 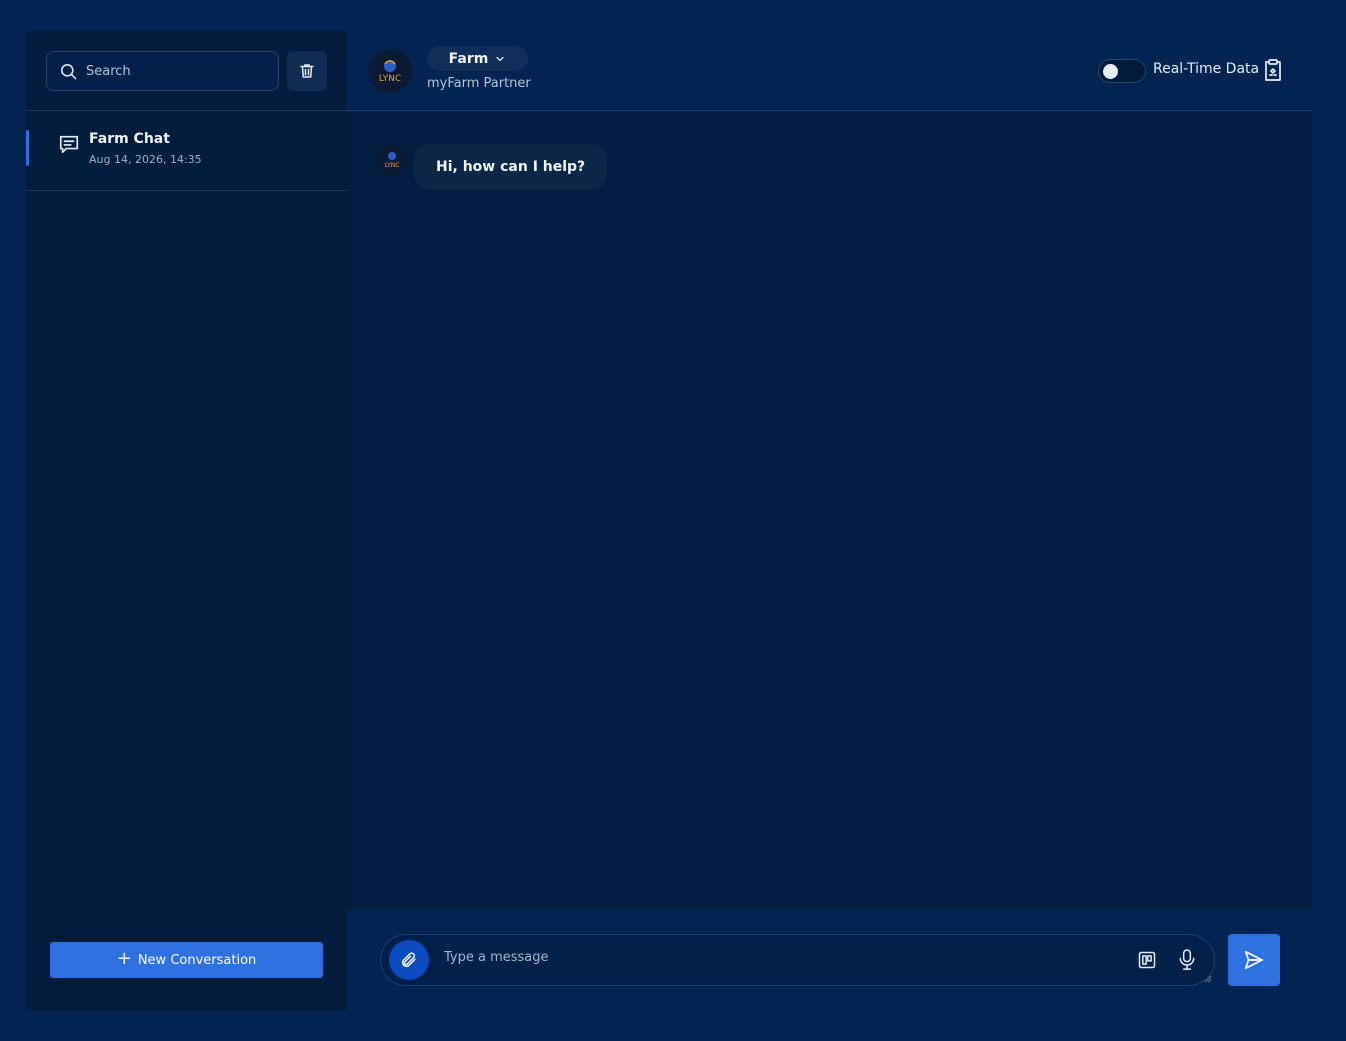 What do you see at coordinates (1206, 69) in the screenshot?
I see `realtime-label: Real-Time Data` at bounding box center [1206, 69].